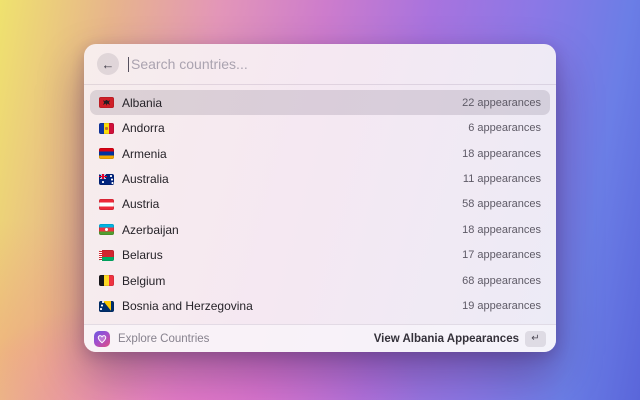 The width and height of the screenshot is (640, 400). What do you see at coordinates (144, 280) in the screenshot?
I see `country-name: Belgium` at bounding box center [144, 280].